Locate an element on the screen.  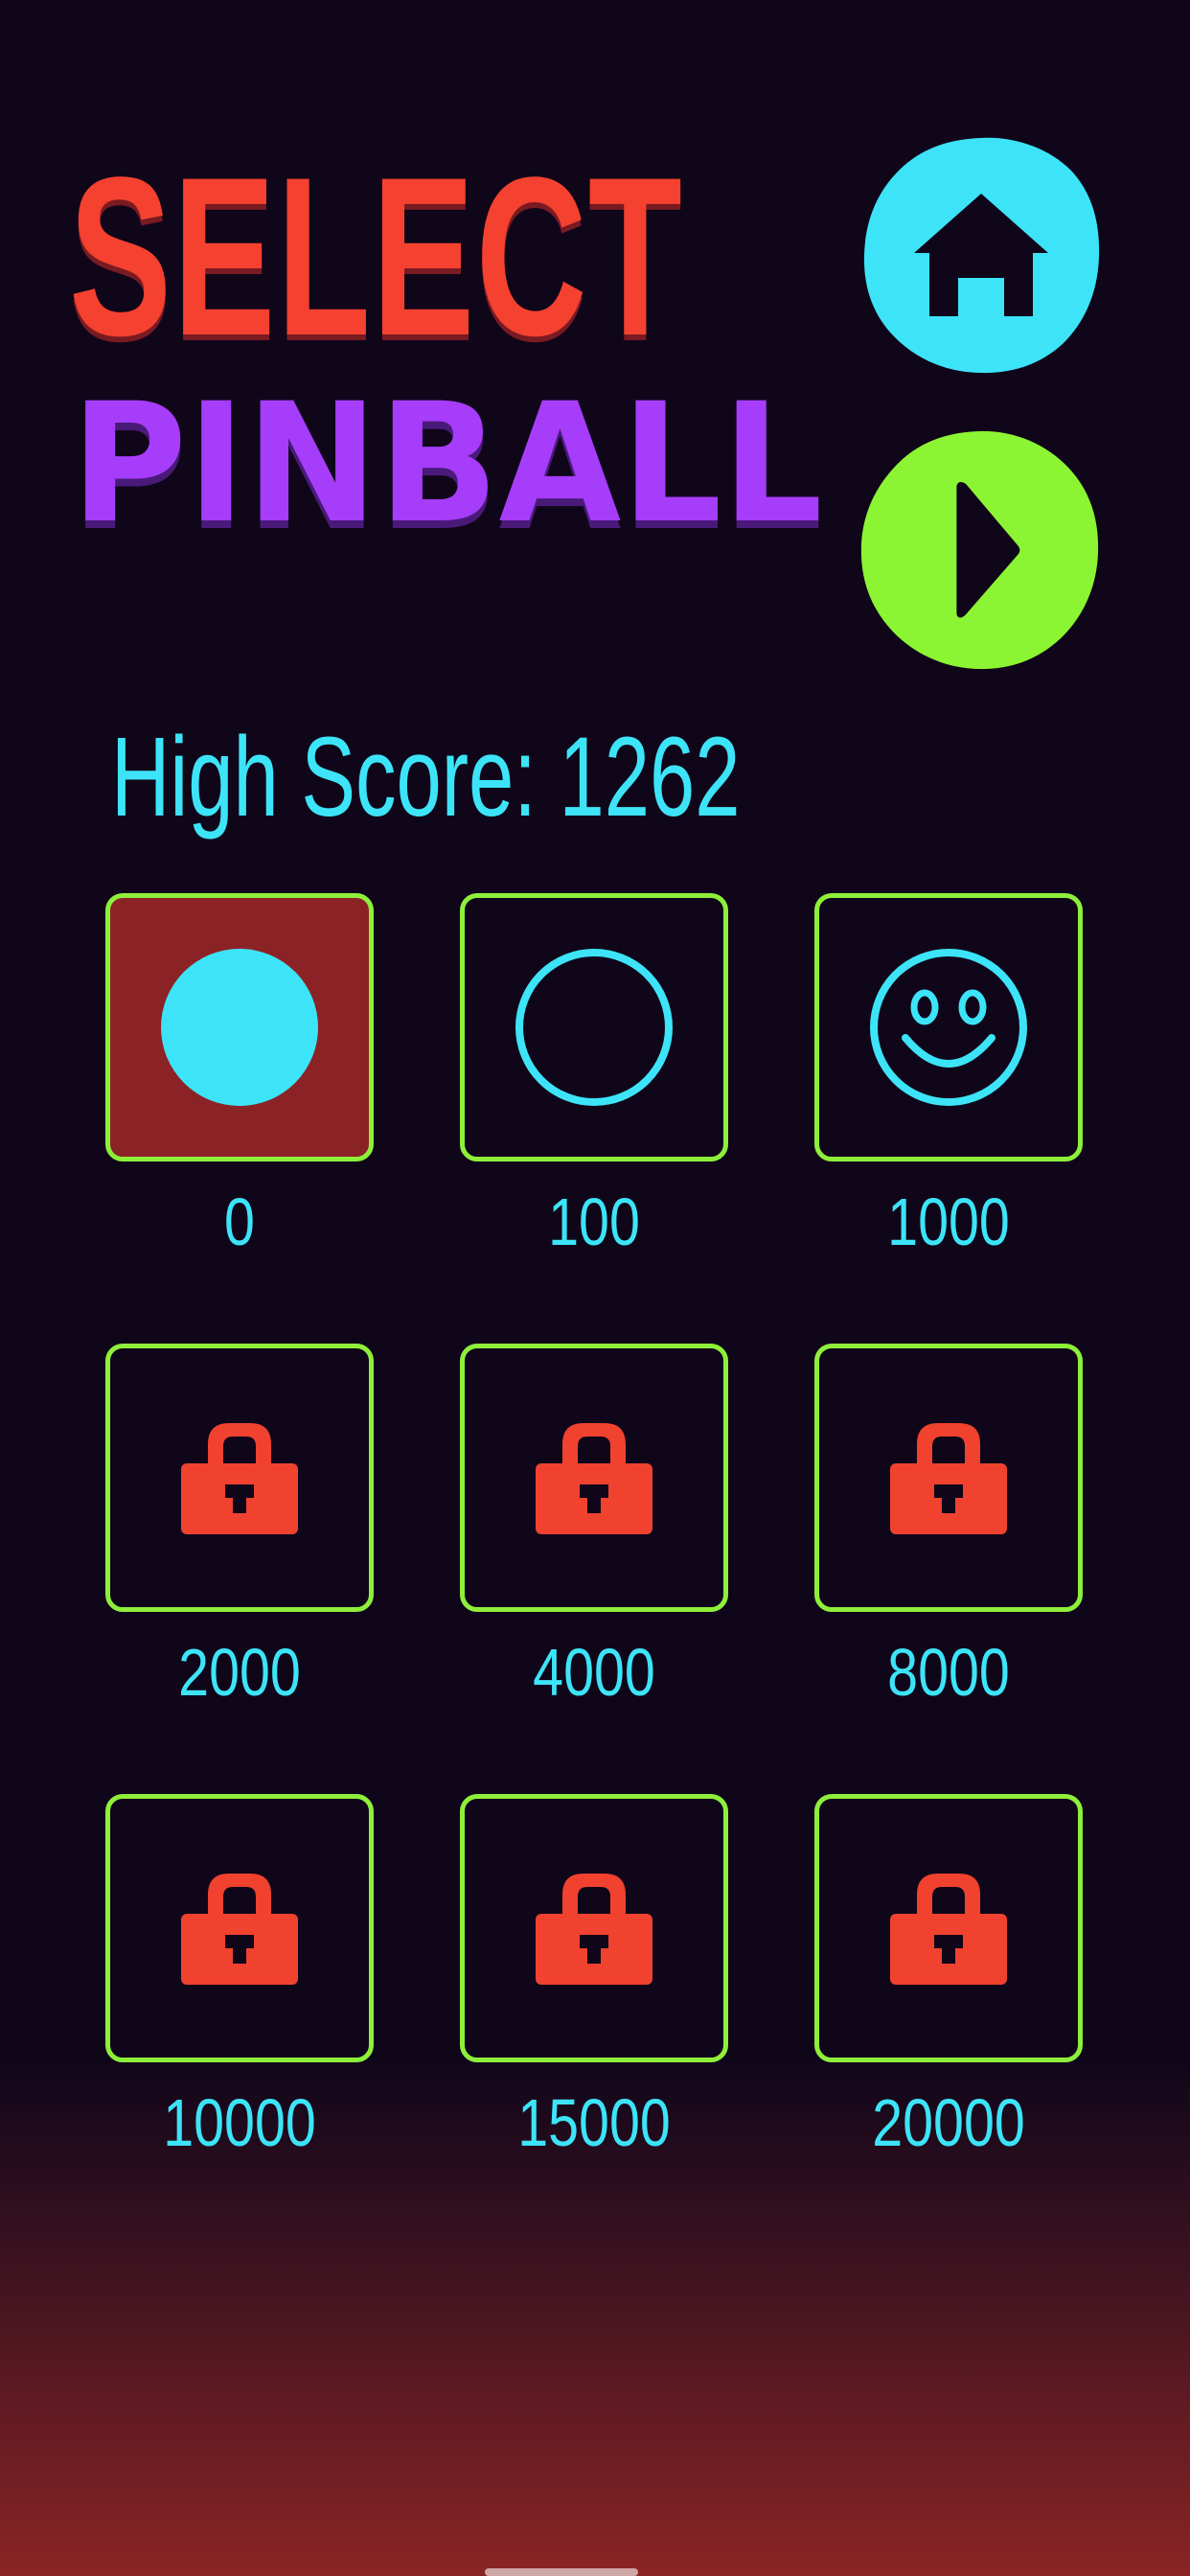
ball-option: 1000 is located at coordinates (949, 1074).